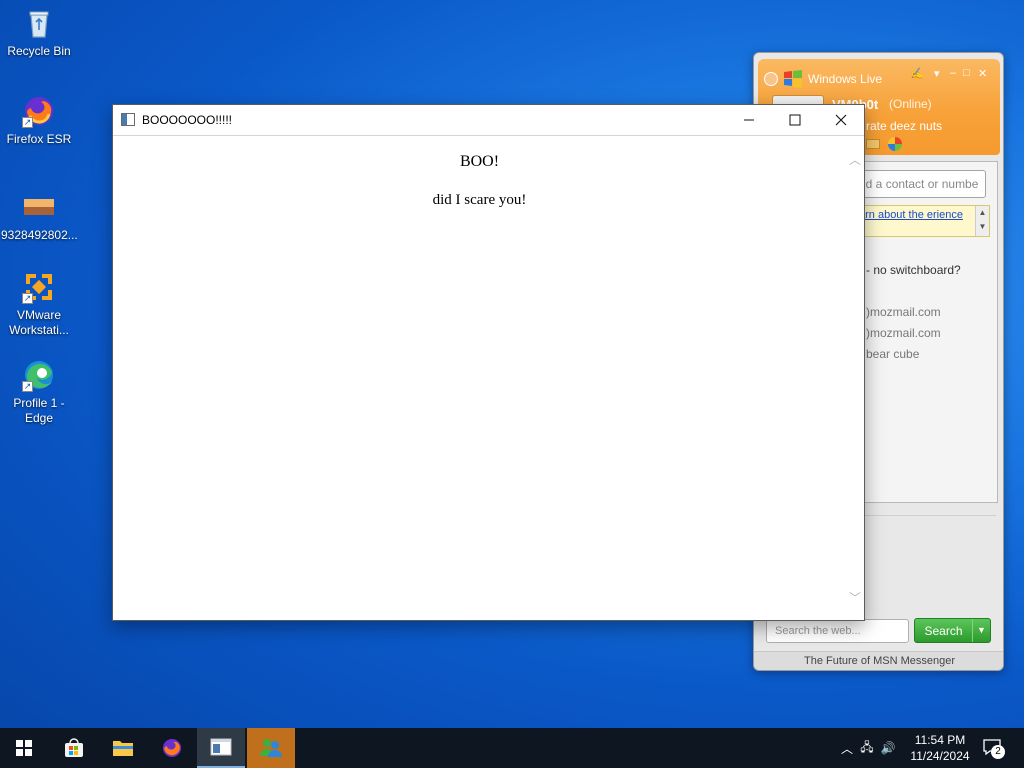 Image resolution: width=1024 pixels, height=768 pixels. What do you see at coordinates (888, 748) in the screenshot?
I see `volume-icon: 🔊` at bounding box center [888, 748].